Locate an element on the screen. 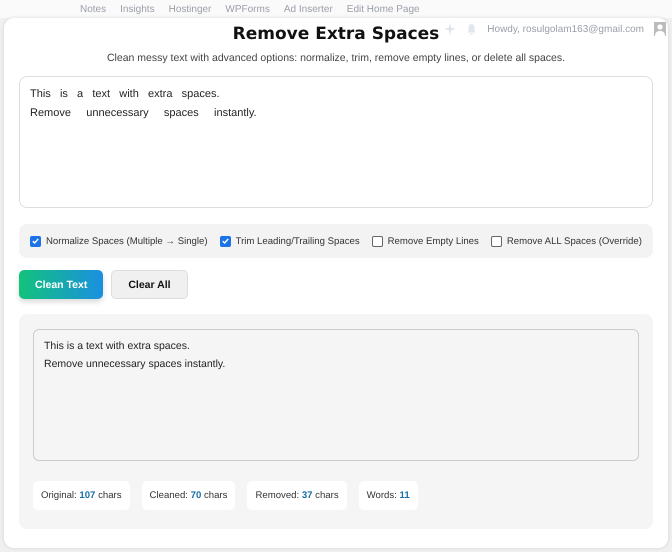 Image resolution: width=672 pixels, height=552 pixels. greeting-text: Howdy, rosulgolam163@gmail.com is located at coordinates (565, 29).